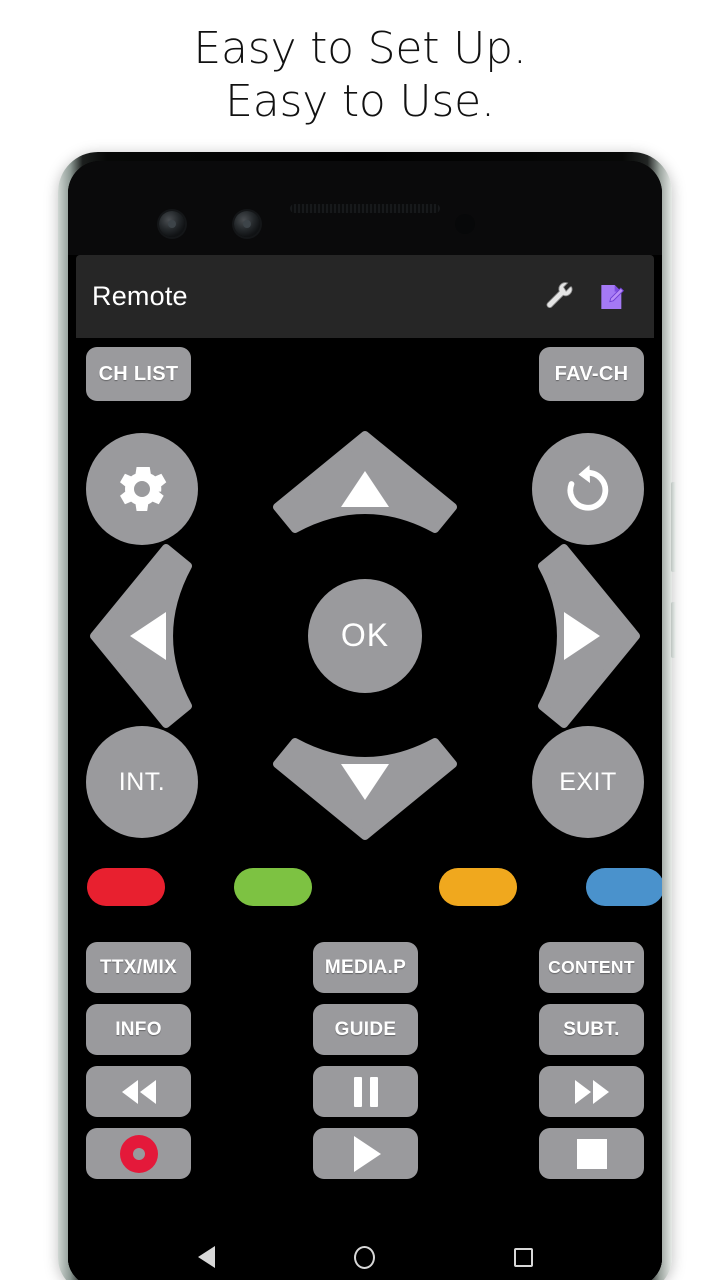 The height and width of the screenshot is (1280, 720). Describe the element at coordinates (206, 1257) in the screenshot. I see `back-nav-icon` at that location.